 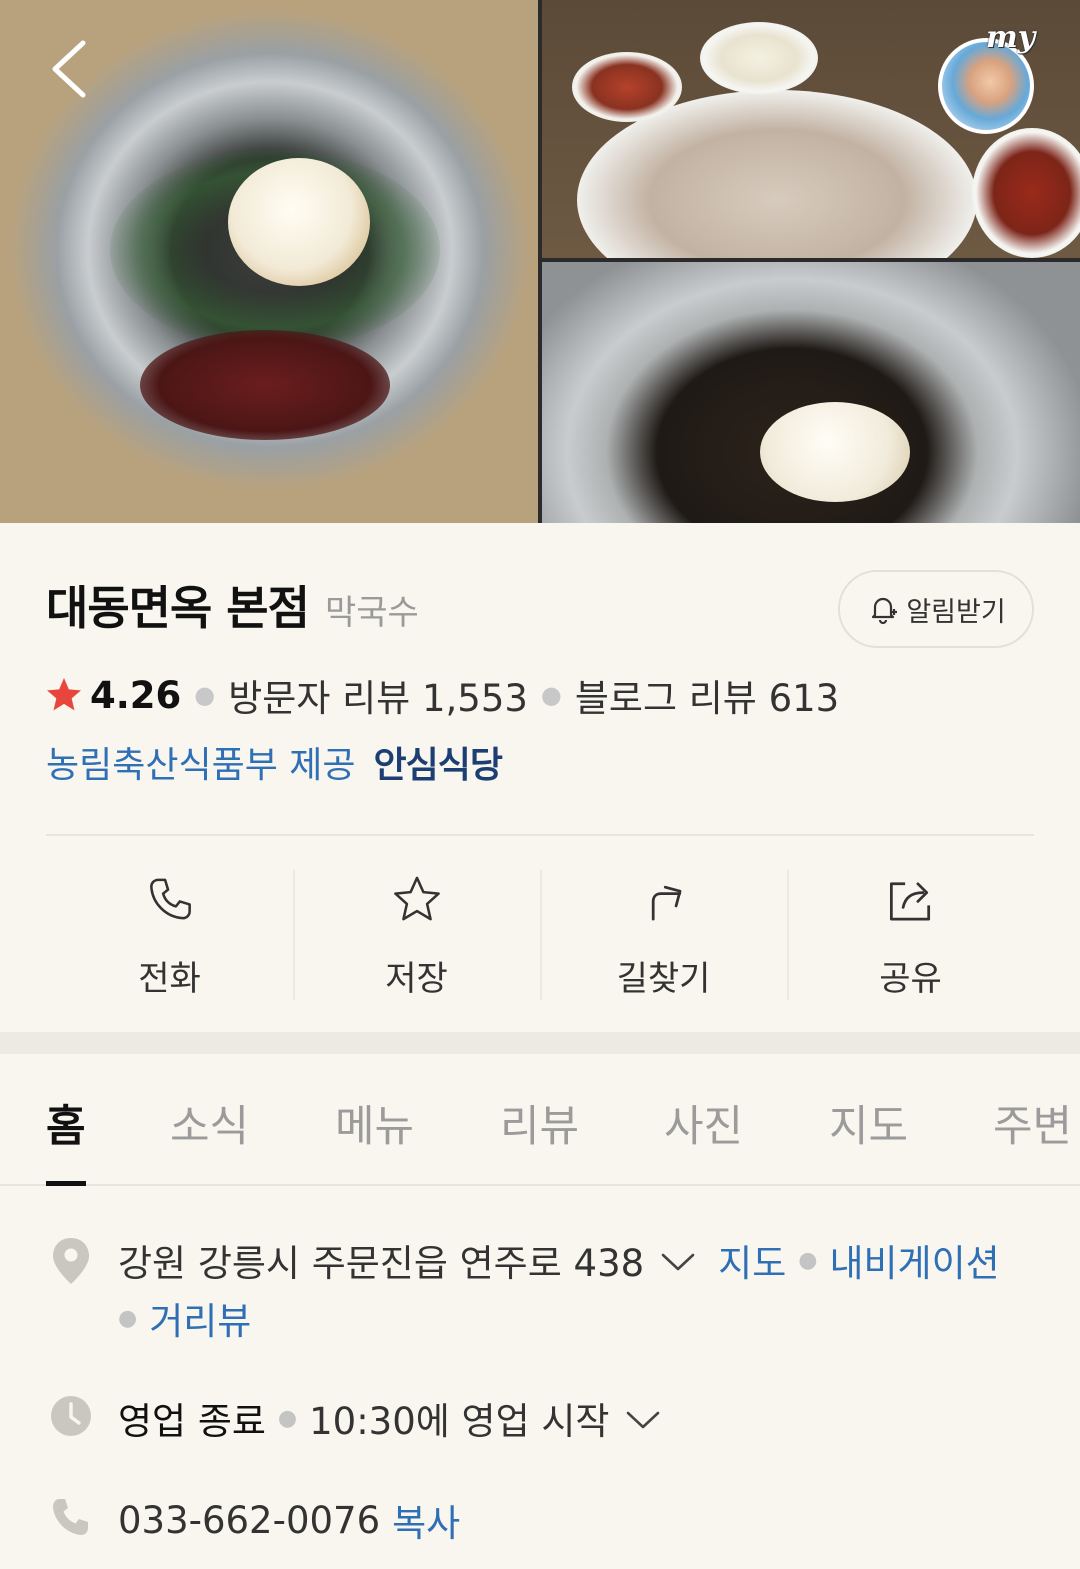 I want to click on share-icon, so click(x=909, y=901).